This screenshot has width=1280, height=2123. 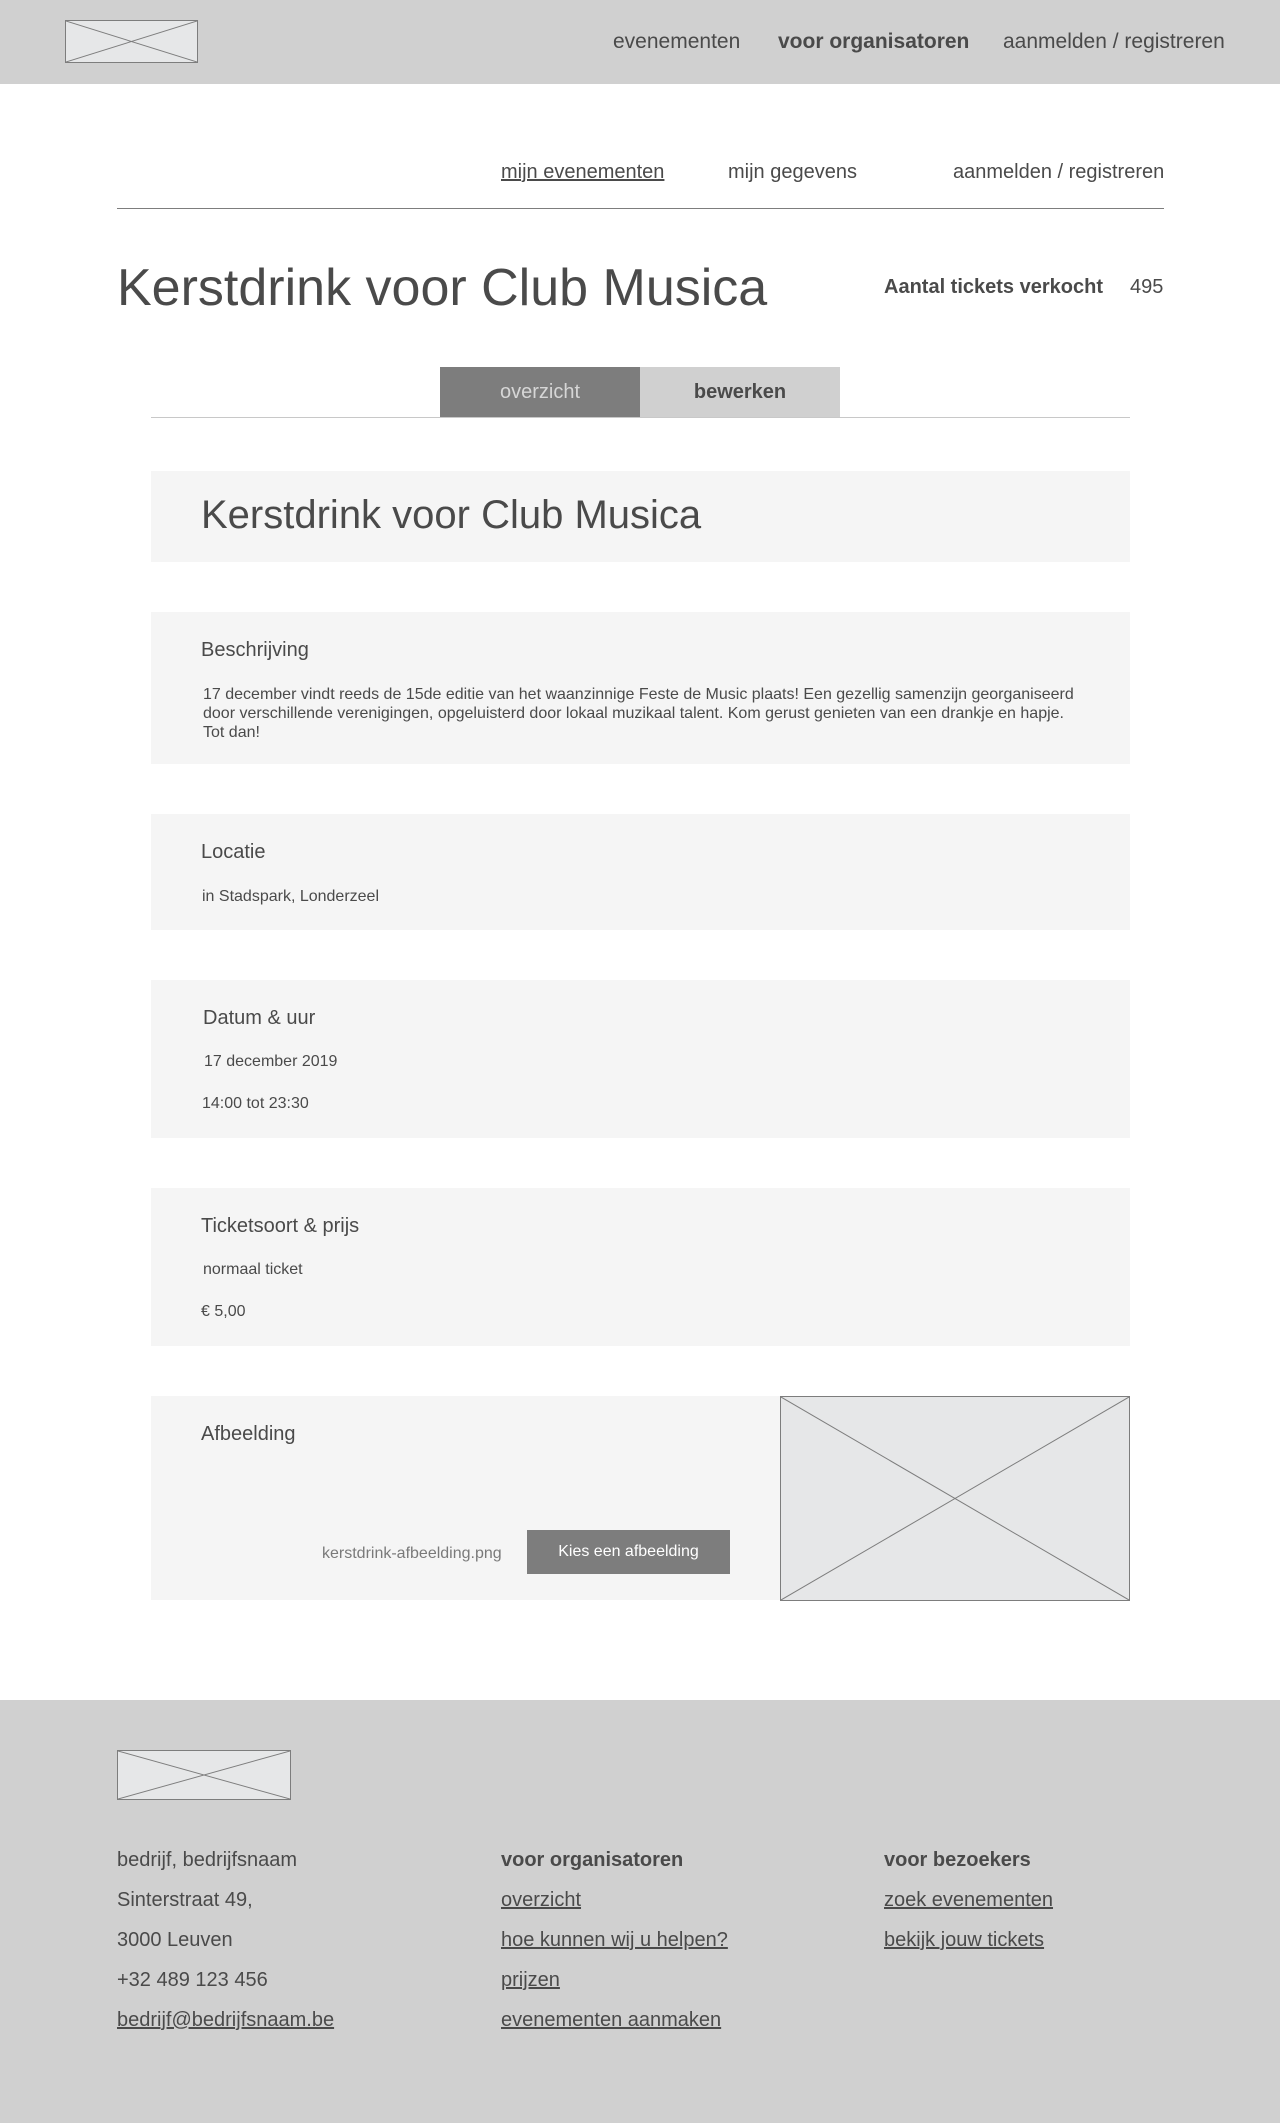 I want to click on nav-evenementen: evenementen, so click(x=676, y=42).